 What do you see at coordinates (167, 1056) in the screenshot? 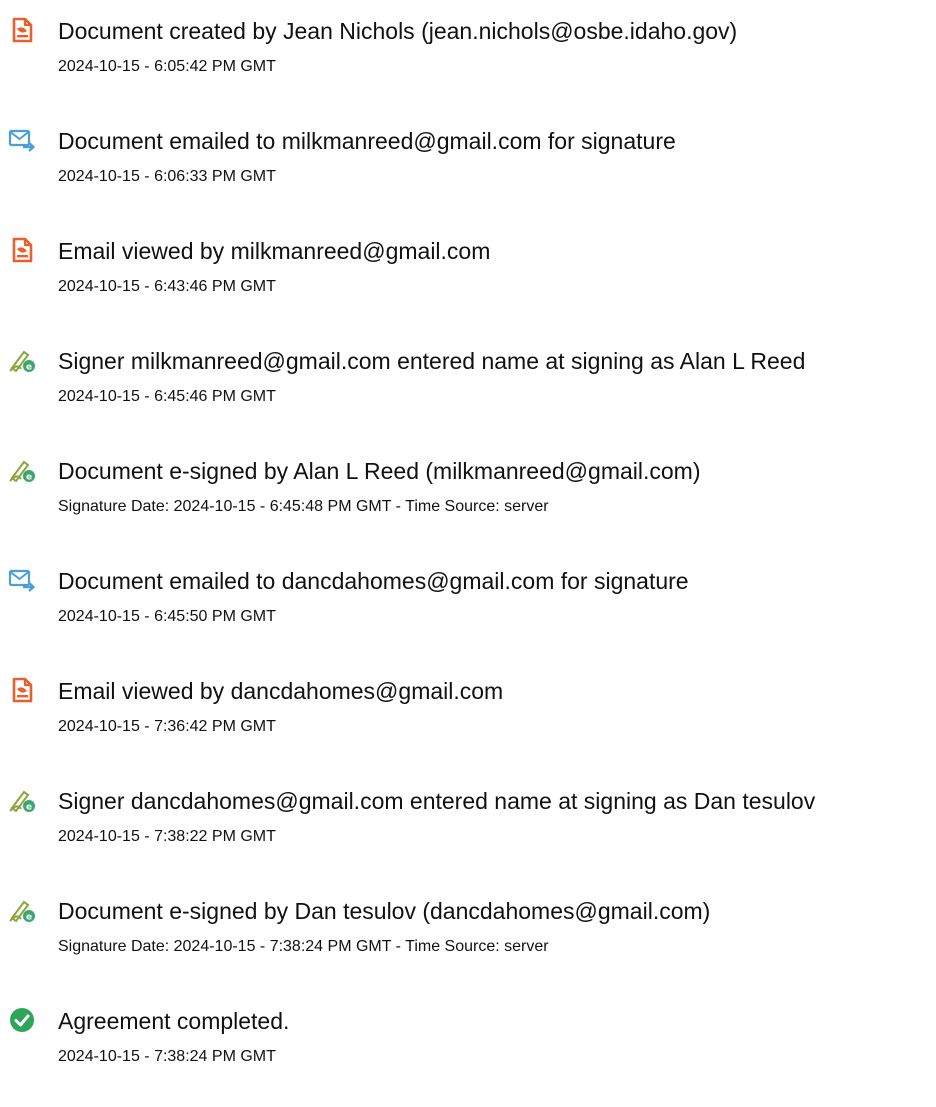
I see `event-timestamp: 2024-10-15 - 7:38:24 PM GMT` at bounding box center [167, 1056].